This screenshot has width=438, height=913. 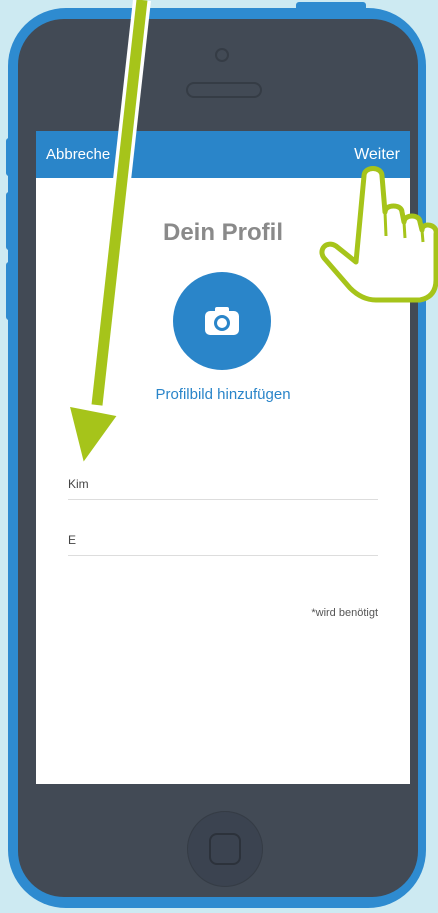 What do you see at coordinates (222, 232) in the screenshot?
I see `page-title: Dein Profil` at bounding box center [222, 232].